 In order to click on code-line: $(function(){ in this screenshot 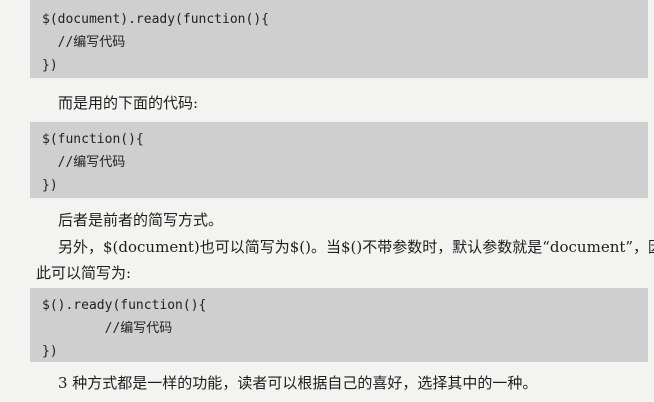, I will do `click(93, 139)`.